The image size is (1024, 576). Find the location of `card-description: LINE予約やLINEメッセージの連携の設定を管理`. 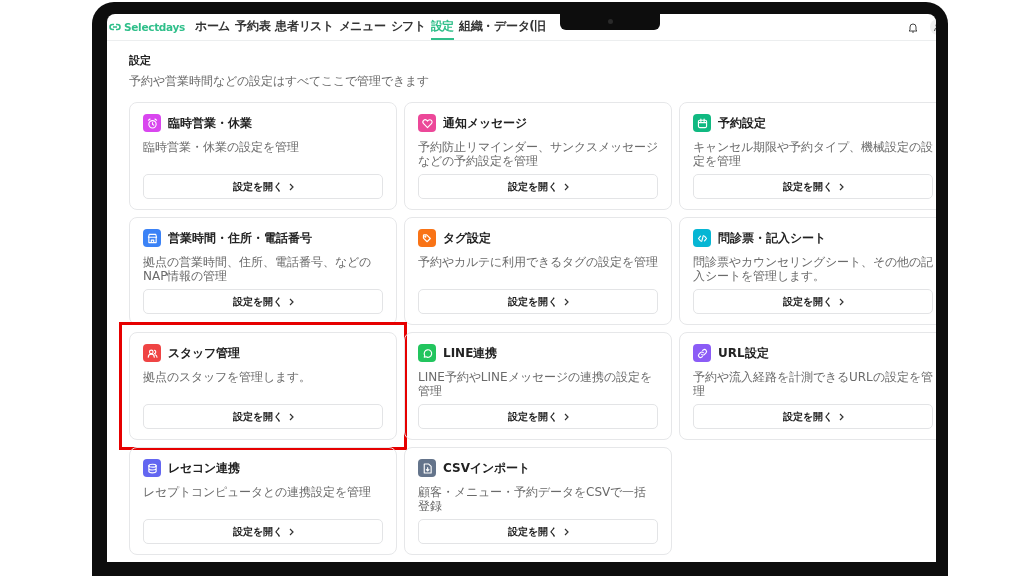

card-description: LINE予約やLINEメッセージの連携の設定を管理 is located at coordinates (535, 384).